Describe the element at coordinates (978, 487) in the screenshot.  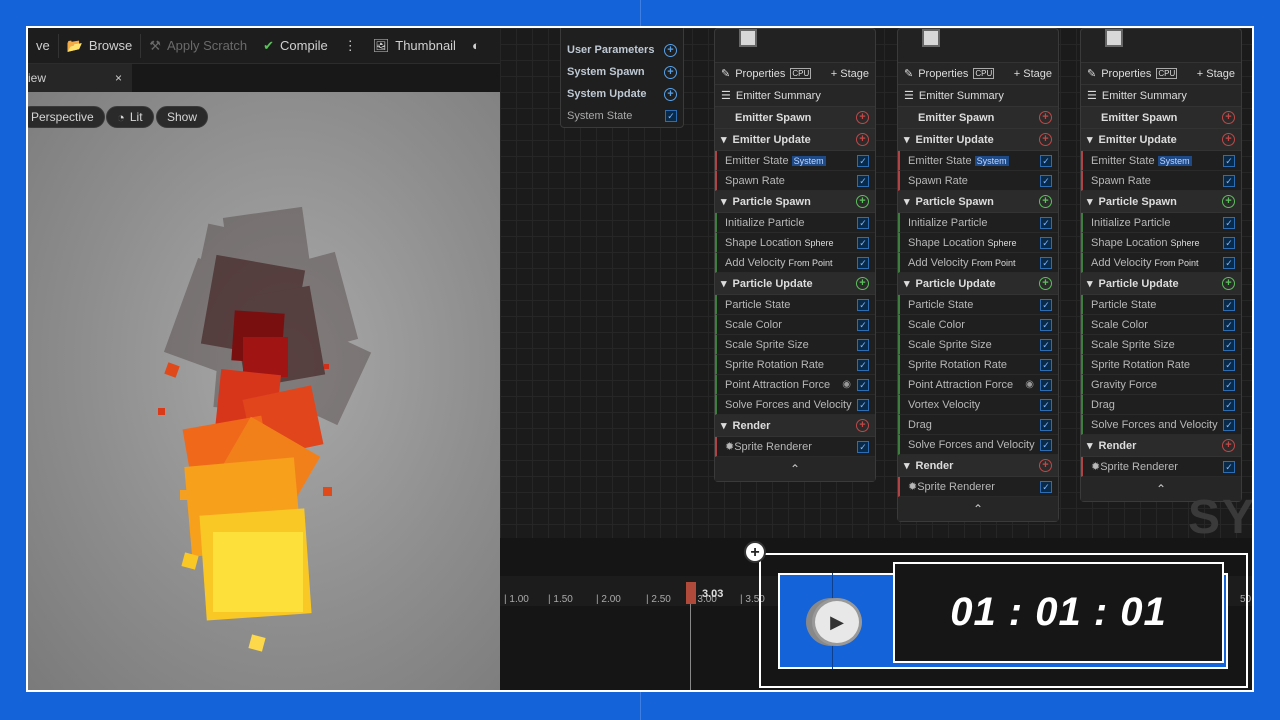
I see `module-row: ✹ Sprite Renderer ✓` at that location.